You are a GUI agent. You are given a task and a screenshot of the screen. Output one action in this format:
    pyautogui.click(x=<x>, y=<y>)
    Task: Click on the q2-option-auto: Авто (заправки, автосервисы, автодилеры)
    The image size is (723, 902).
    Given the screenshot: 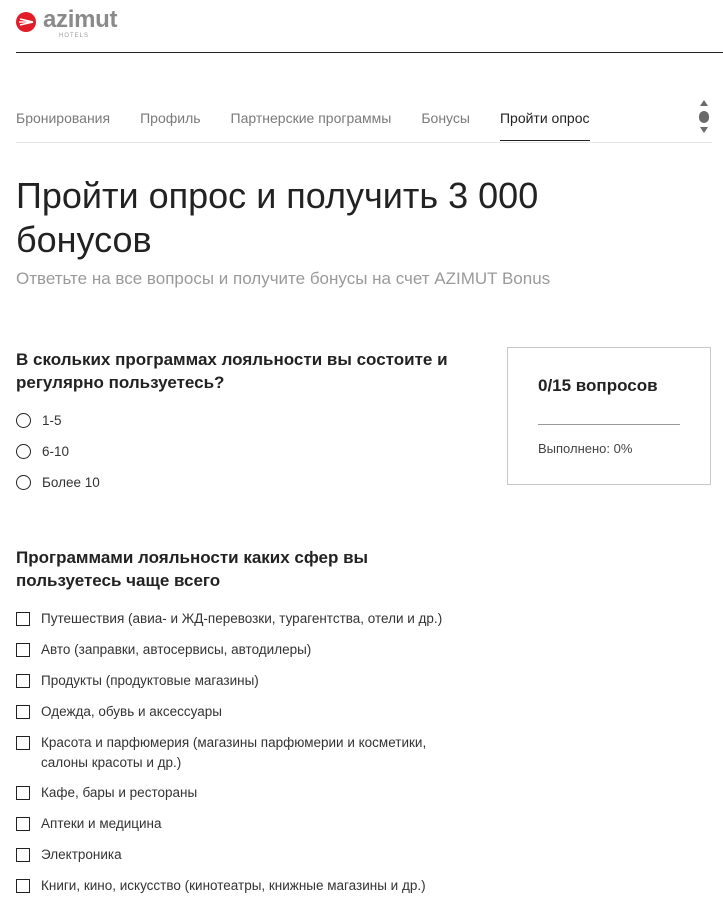 What is the action you would take?
    pyautogui.click(x=163, y=650)
    